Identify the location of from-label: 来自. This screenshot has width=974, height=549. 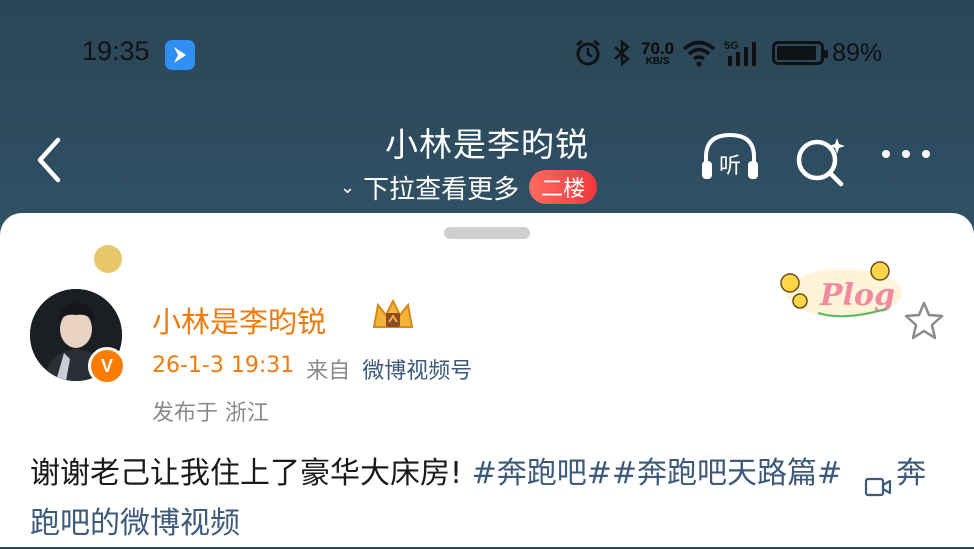
(328, 371).